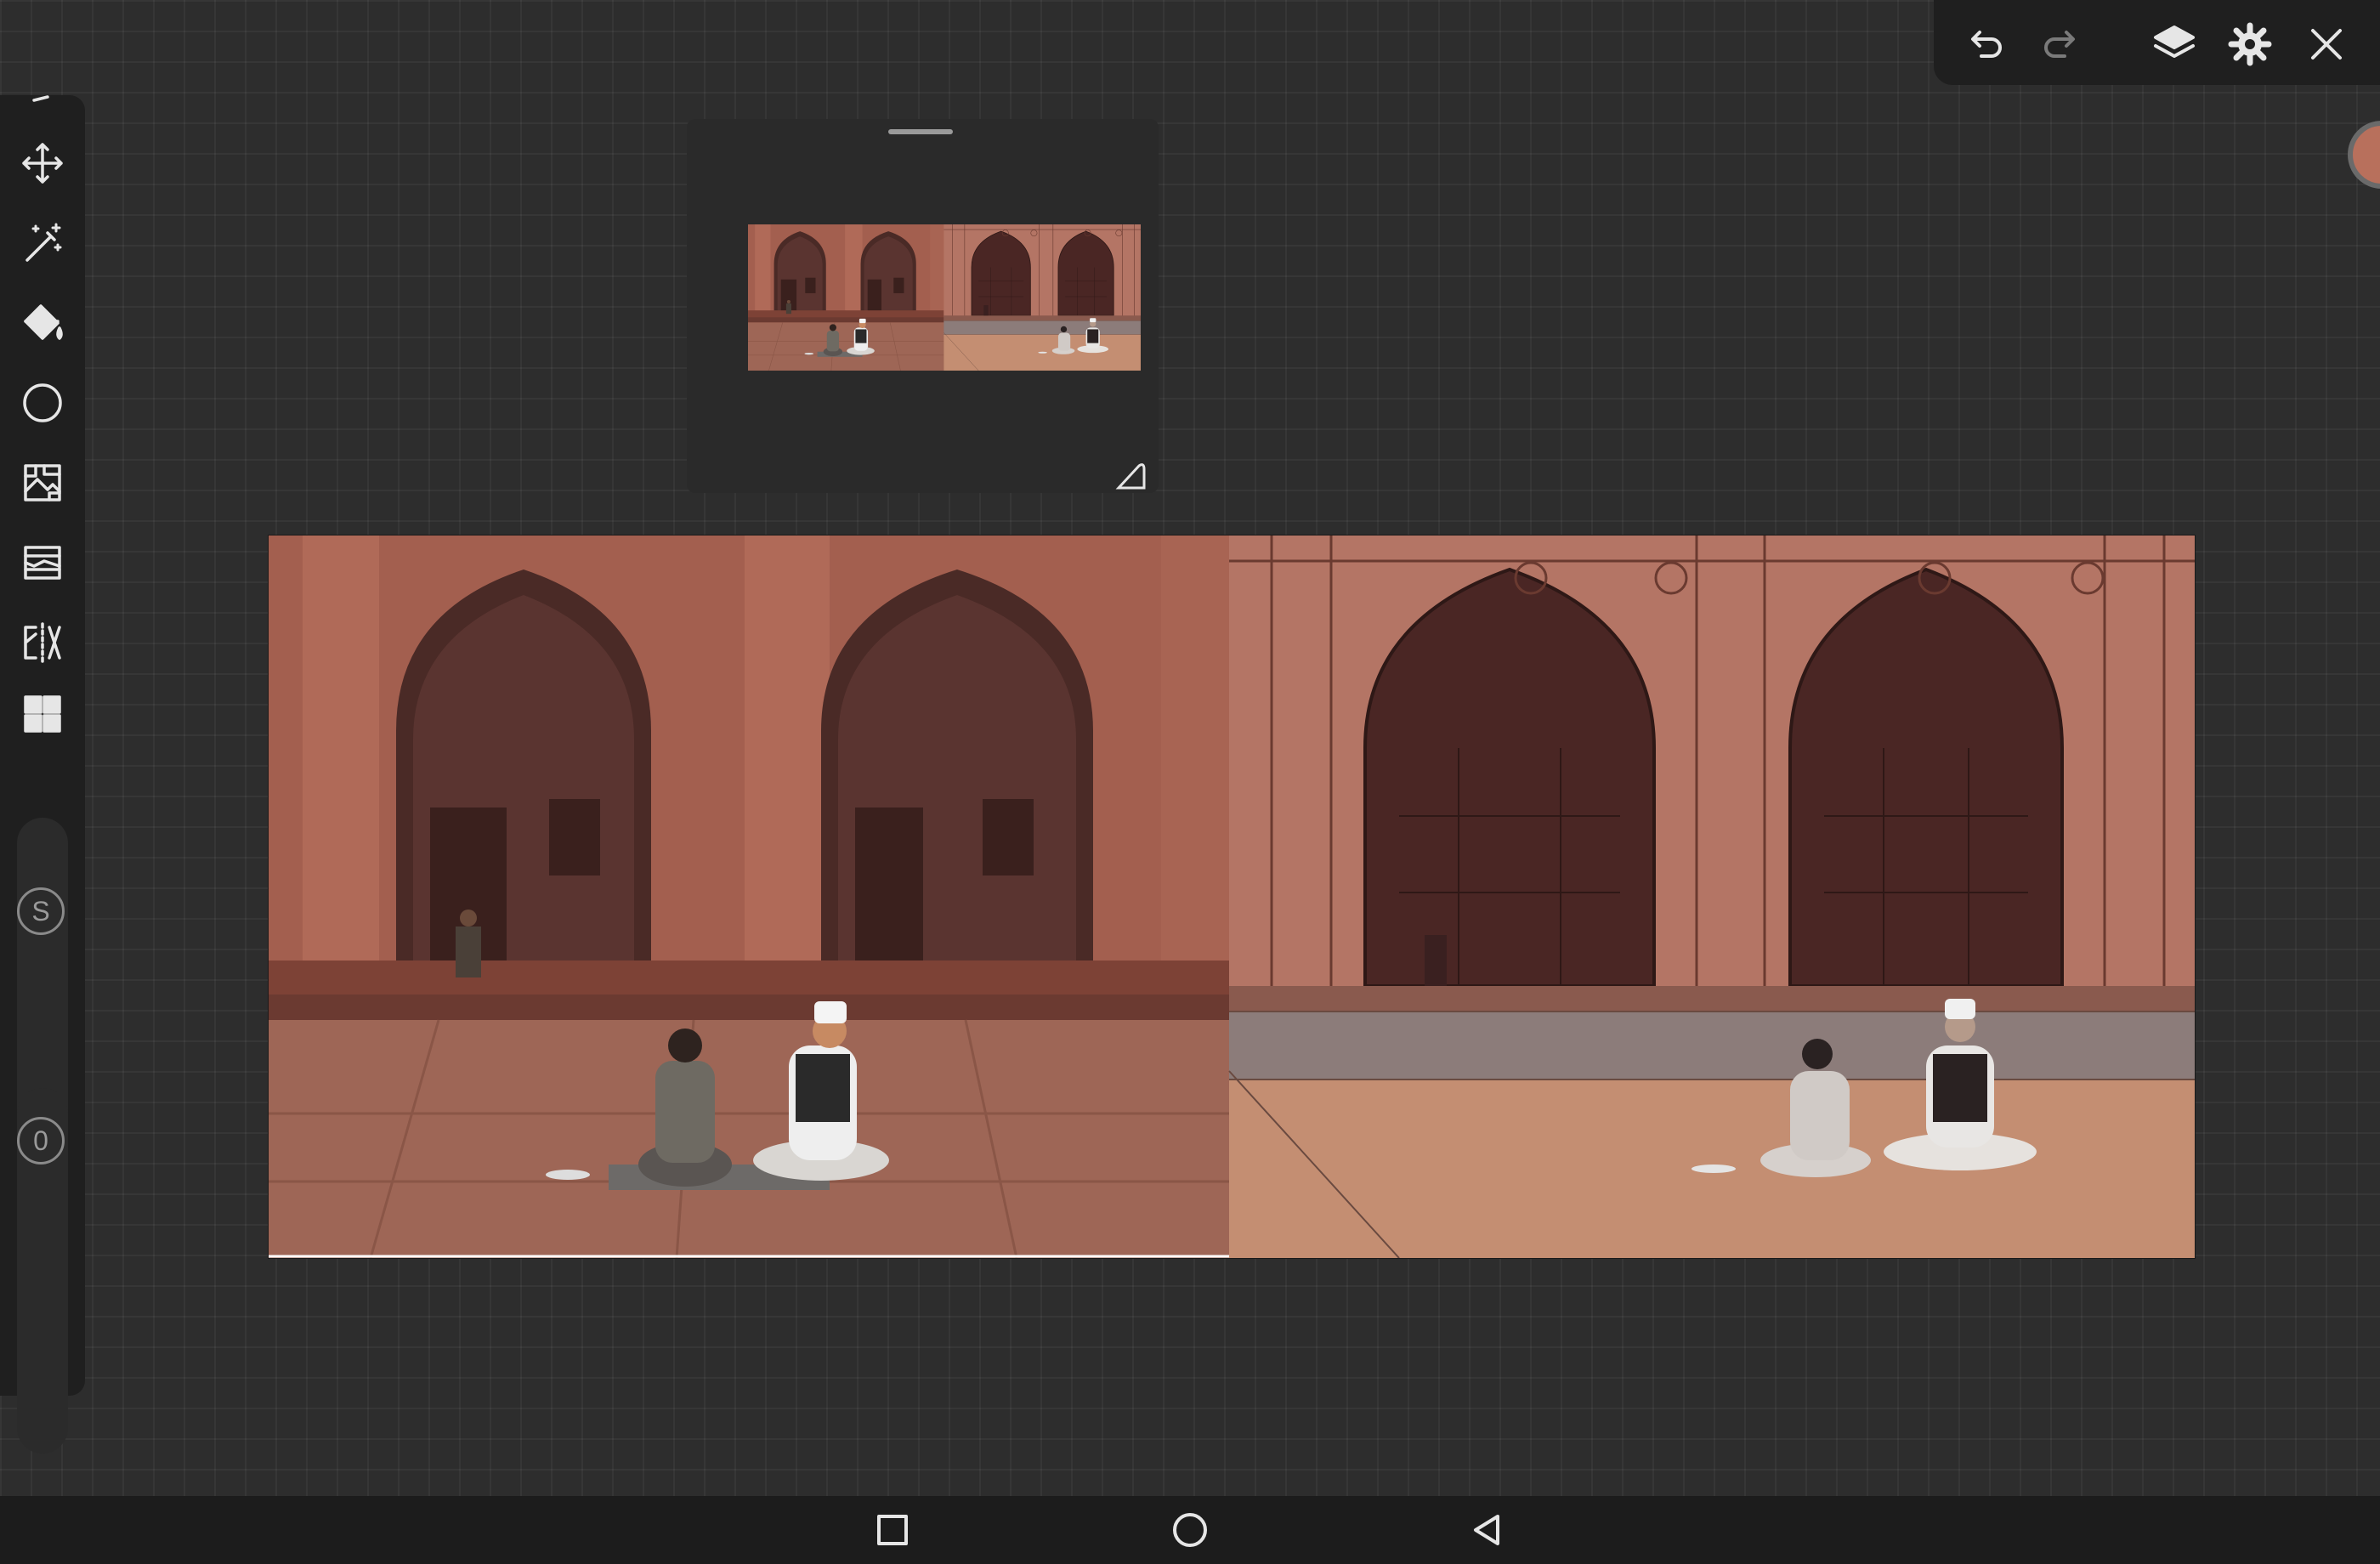  I want to click on opacity-badge: 0, so click(41, 1140).